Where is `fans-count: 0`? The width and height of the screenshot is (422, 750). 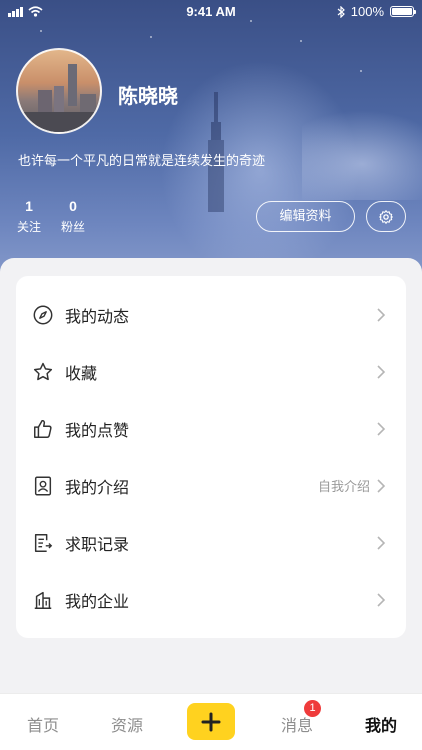 fans-count: 0 is located at coordinates (73, 206).